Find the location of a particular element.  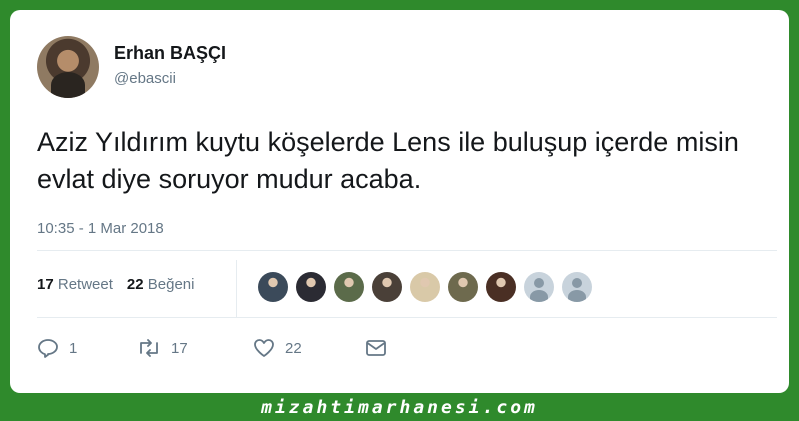

like-button: 22 is located at coordinates (309, 348).